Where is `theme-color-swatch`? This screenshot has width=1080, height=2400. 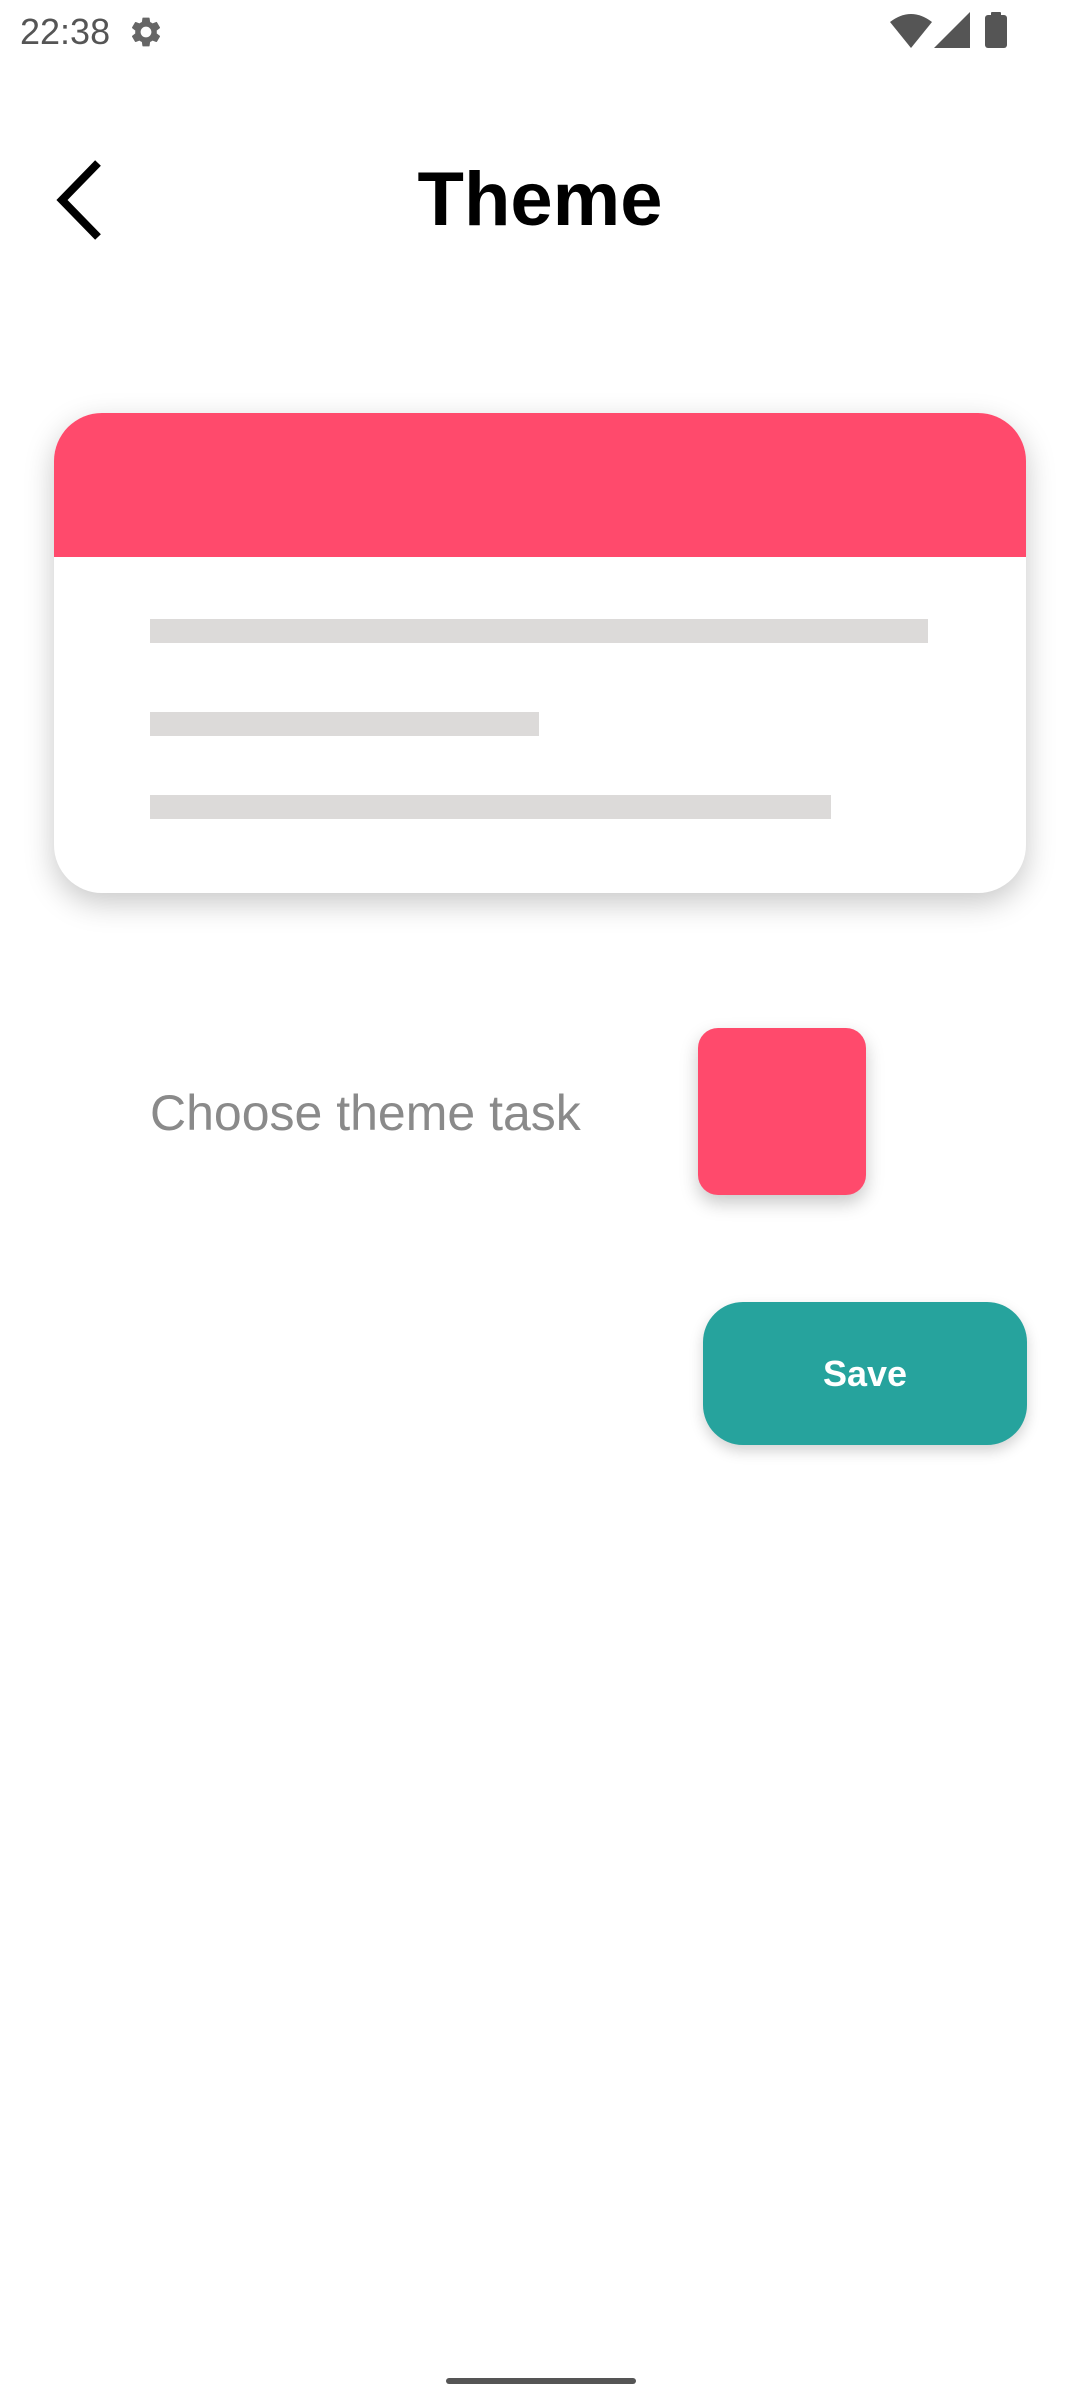
theme-color-swatch is located at coordinates (782, 1111).